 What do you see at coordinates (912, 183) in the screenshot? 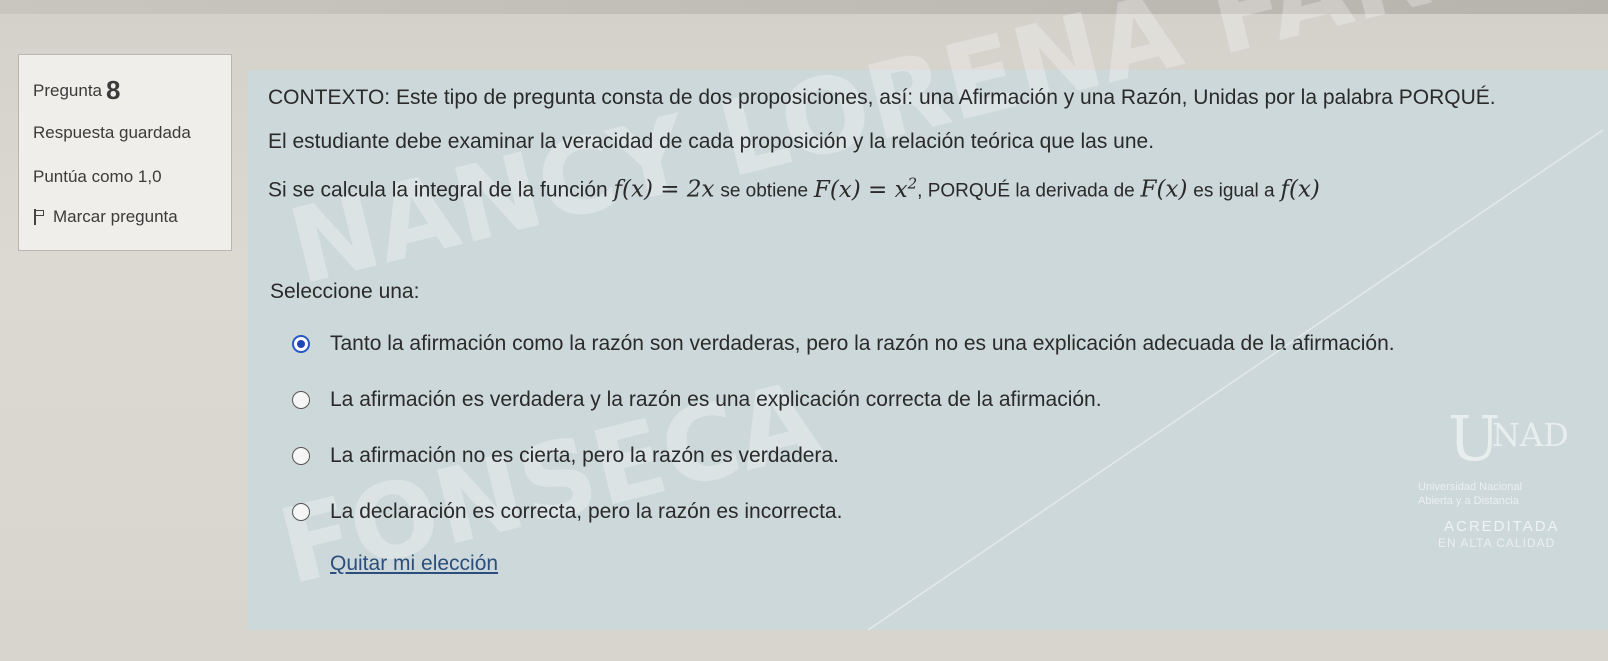
I see `statement-math2-exponent: 2` at bounding box center [912, 183].